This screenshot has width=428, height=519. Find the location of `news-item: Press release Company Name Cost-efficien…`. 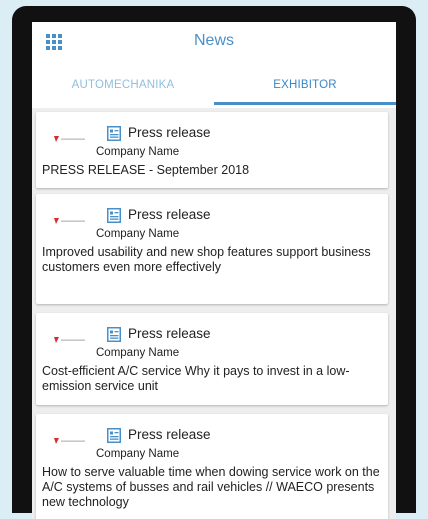

news-item: Press release Company Name Cost-efficien… is located at coordinates (212, 359).